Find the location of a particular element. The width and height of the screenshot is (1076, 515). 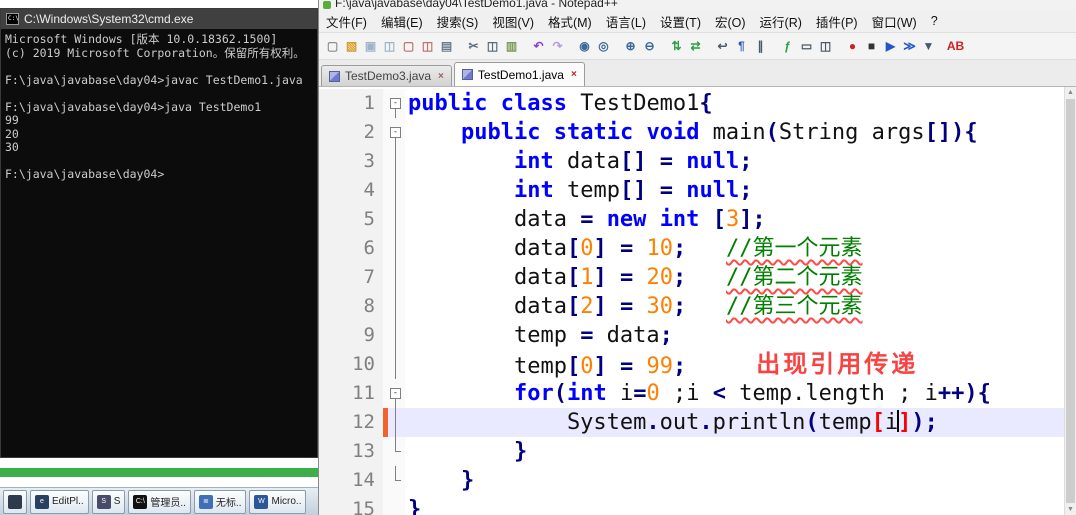

code-text: public static void main(String args[]){ is located at coordinates (740, 132).